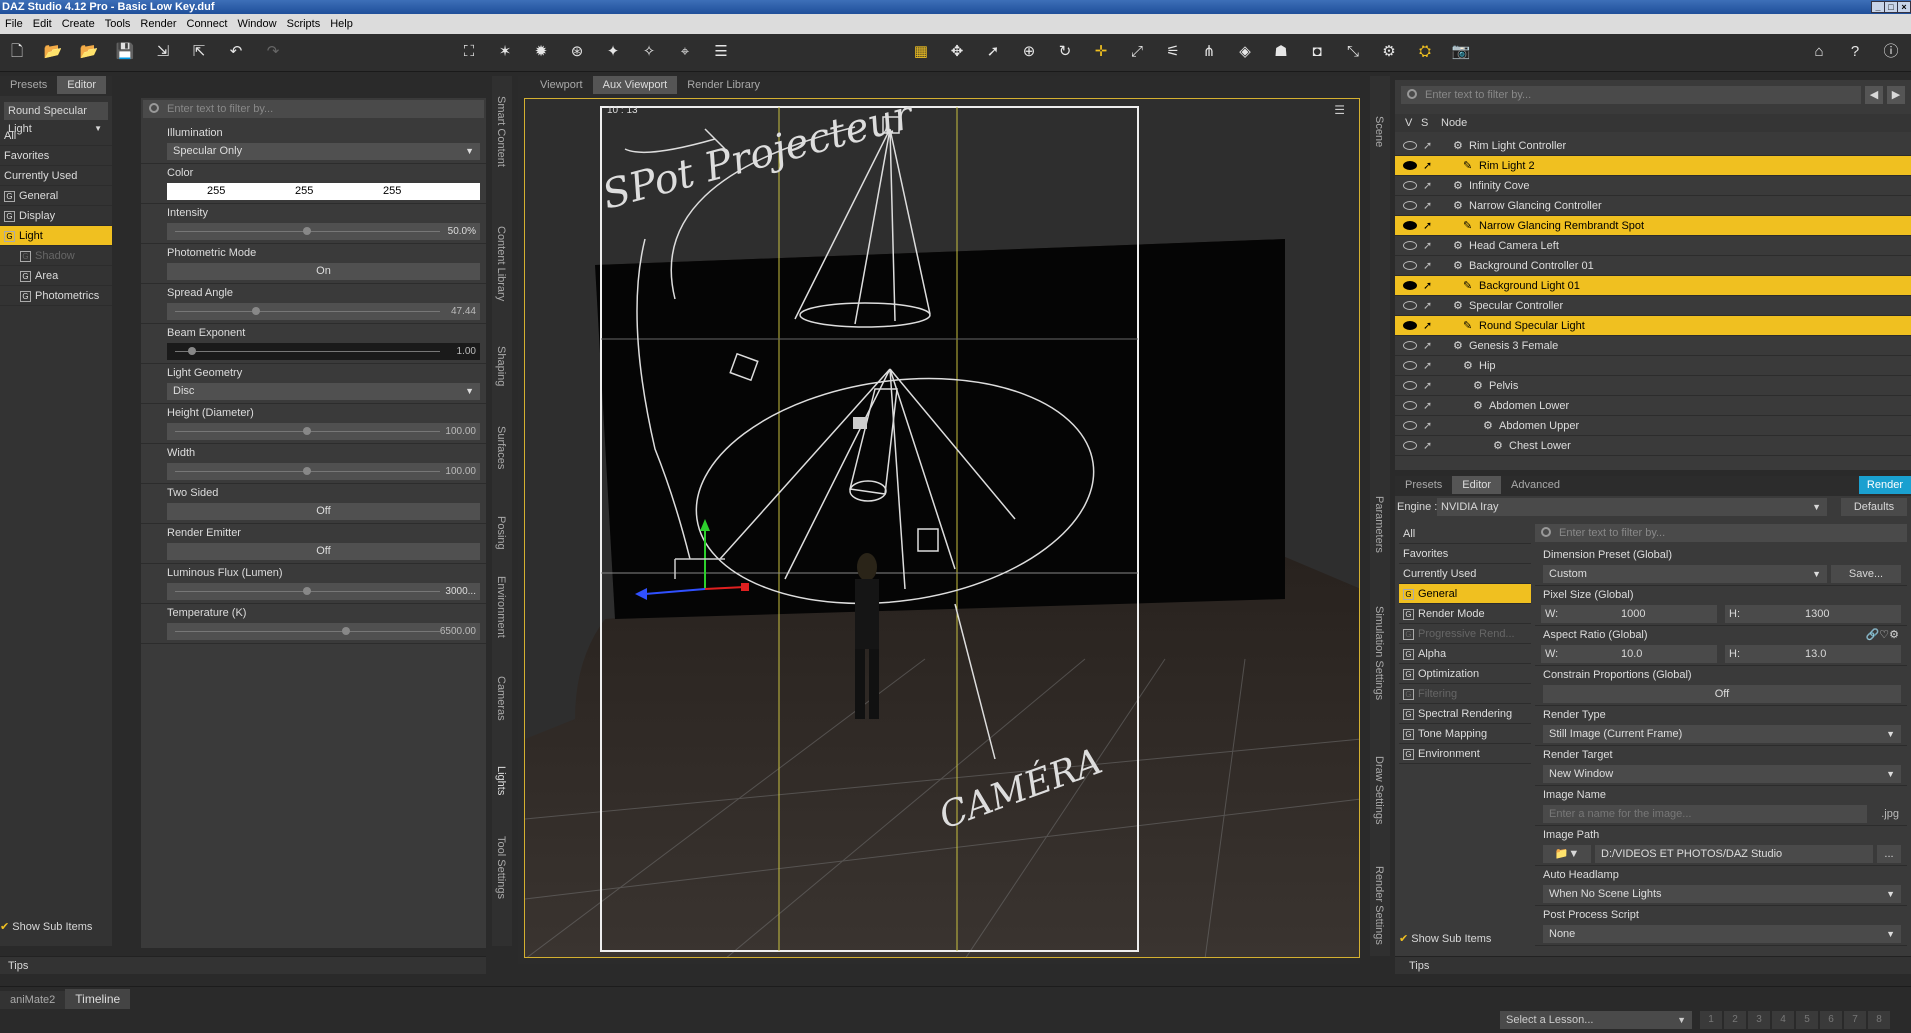  What do you see at coordinates (323, 631) in the screenshot?
I see `property-slider: 6500.00` at bounding box center [323, 631].